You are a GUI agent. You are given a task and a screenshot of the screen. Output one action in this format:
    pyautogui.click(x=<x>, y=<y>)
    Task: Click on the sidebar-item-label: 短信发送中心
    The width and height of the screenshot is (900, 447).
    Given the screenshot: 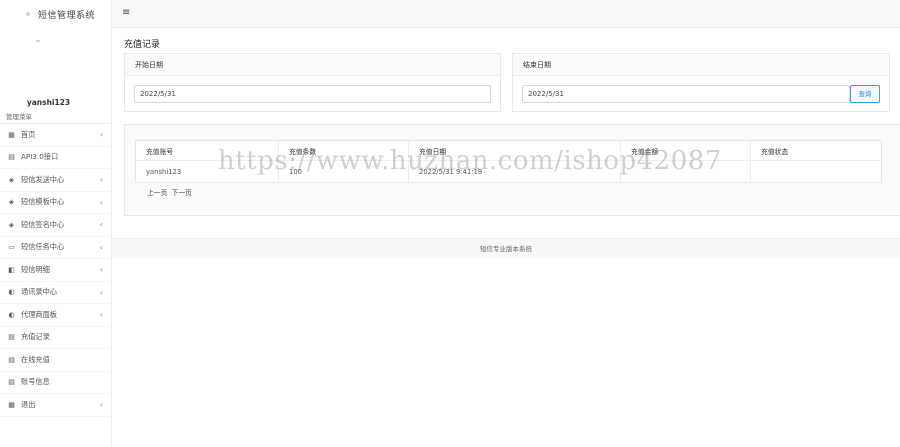 What is the action you would take?
    pyautogui.click(x=43, y=179)
    